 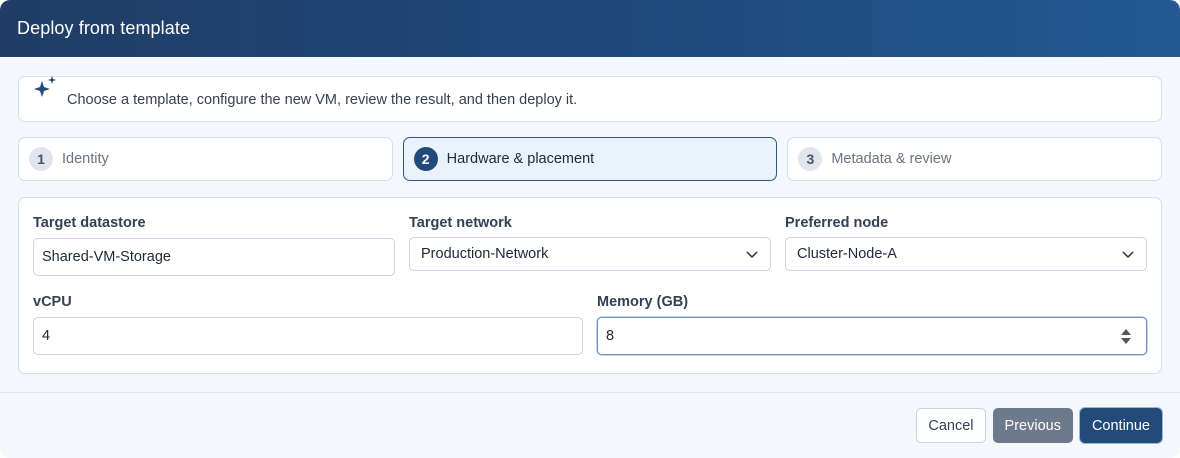 What do you see at coordinates (837, 223) in the screenshot?
I see `preferred-node-label: Preferred node` at bounding box center [837, 223].